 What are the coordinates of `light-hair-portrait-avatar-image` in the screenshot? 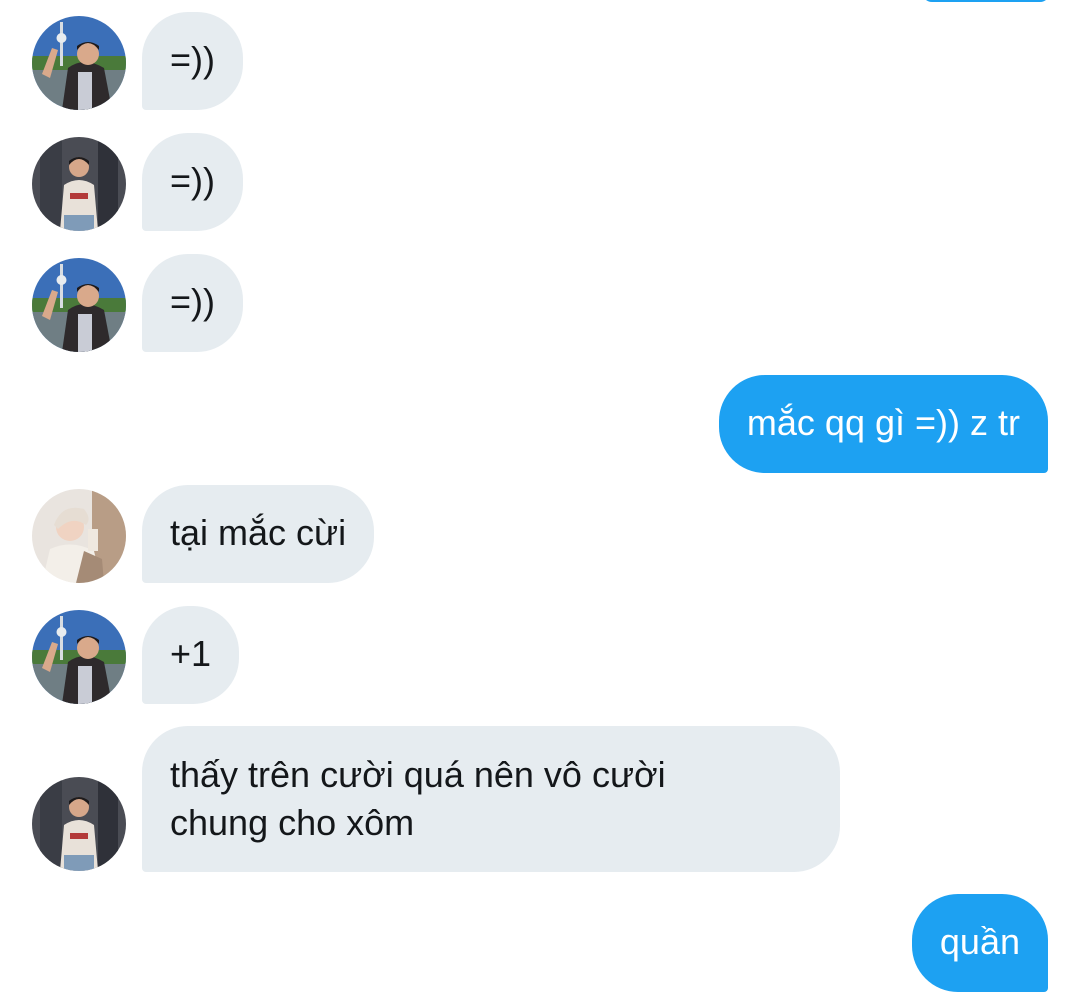 It's located at (79, 536).